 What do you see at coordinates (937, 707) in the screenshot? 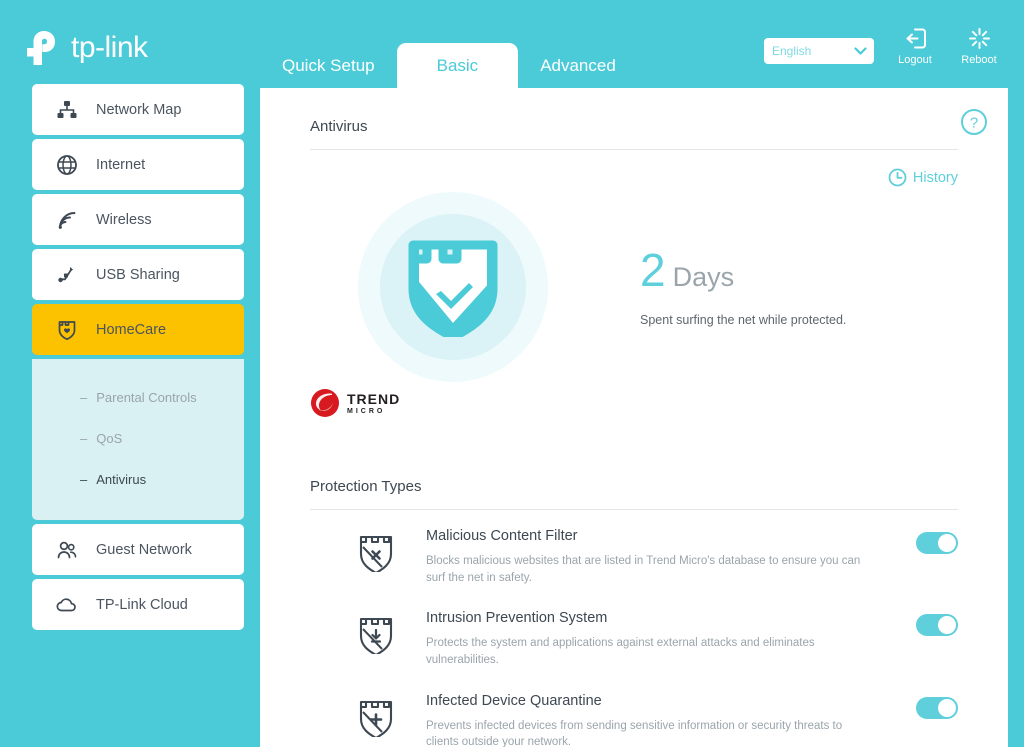
I see `toggle-infected-device-quarantine` at bounding box center [937, 707].